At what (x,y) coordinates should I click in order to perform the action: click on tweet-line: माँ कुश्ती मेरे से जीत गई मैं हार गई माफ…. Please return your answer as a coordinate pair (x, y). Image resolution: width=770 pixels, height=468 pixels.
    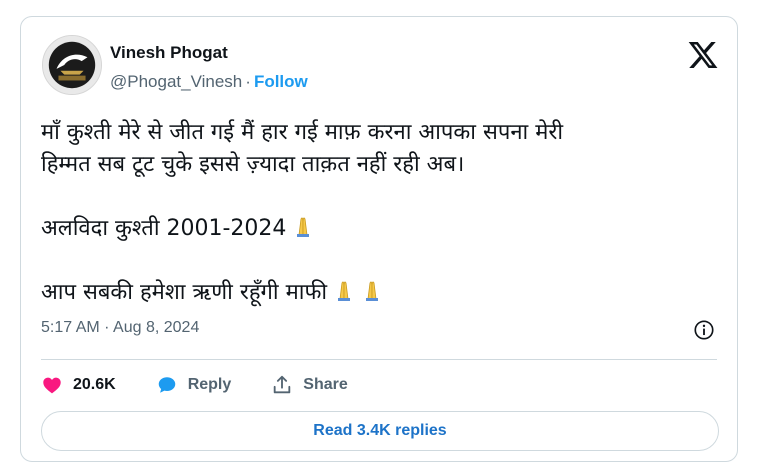
    Looking at the image, I should click on (302, 132).